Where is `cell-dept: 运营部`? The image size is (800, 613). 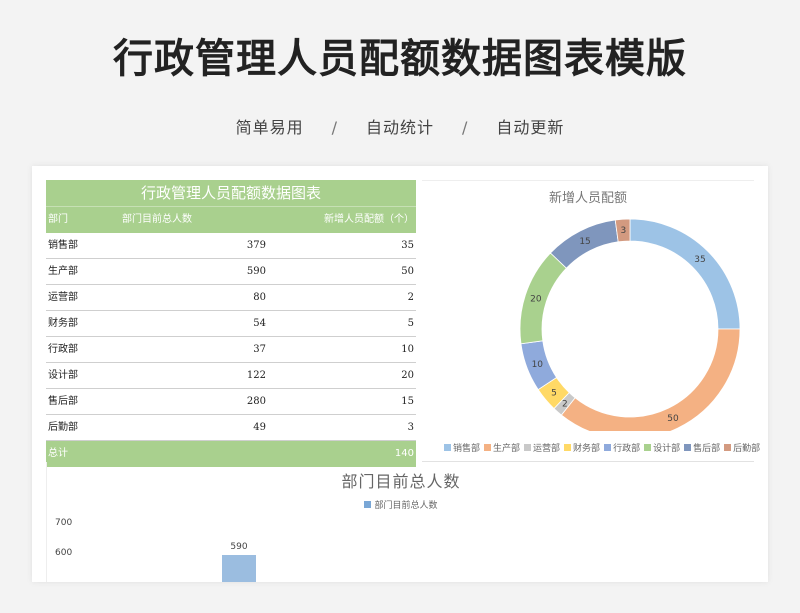 cell-dept: 运营部 is located at coordinates (63, 297).